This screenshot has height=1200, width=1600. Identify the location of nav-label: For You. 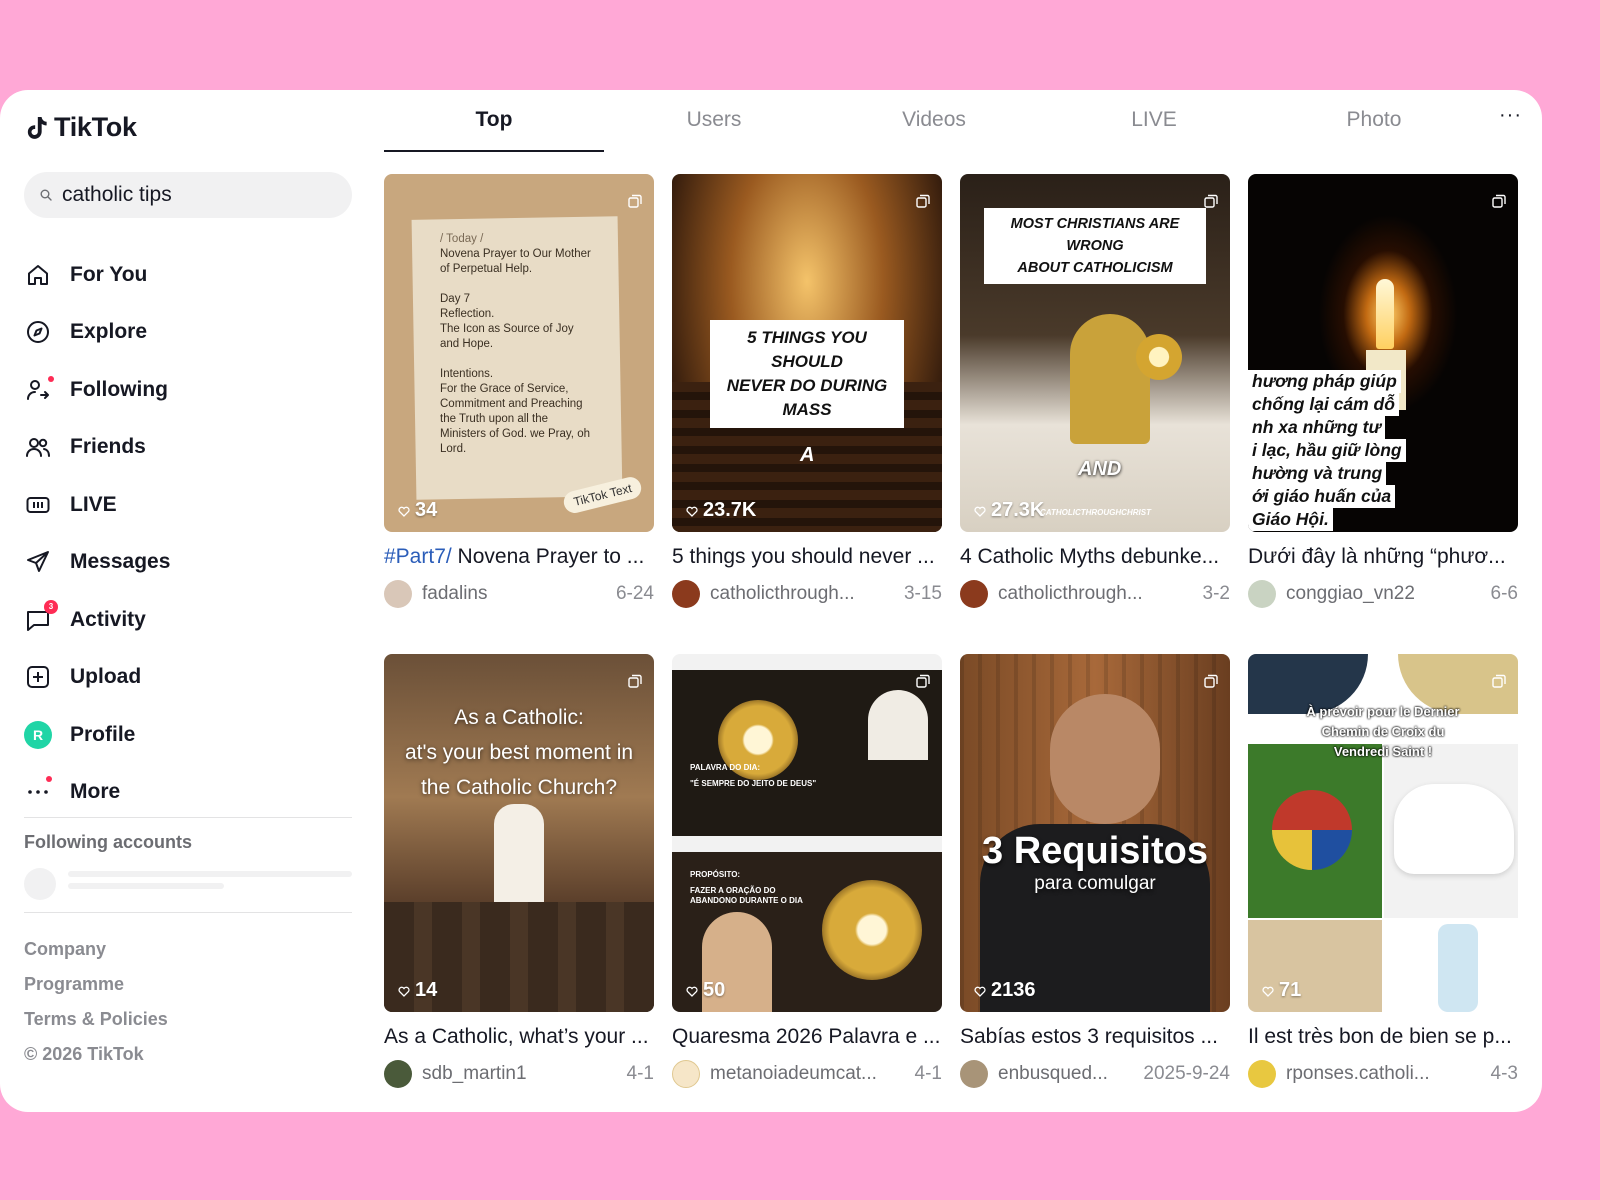
(109, 274).